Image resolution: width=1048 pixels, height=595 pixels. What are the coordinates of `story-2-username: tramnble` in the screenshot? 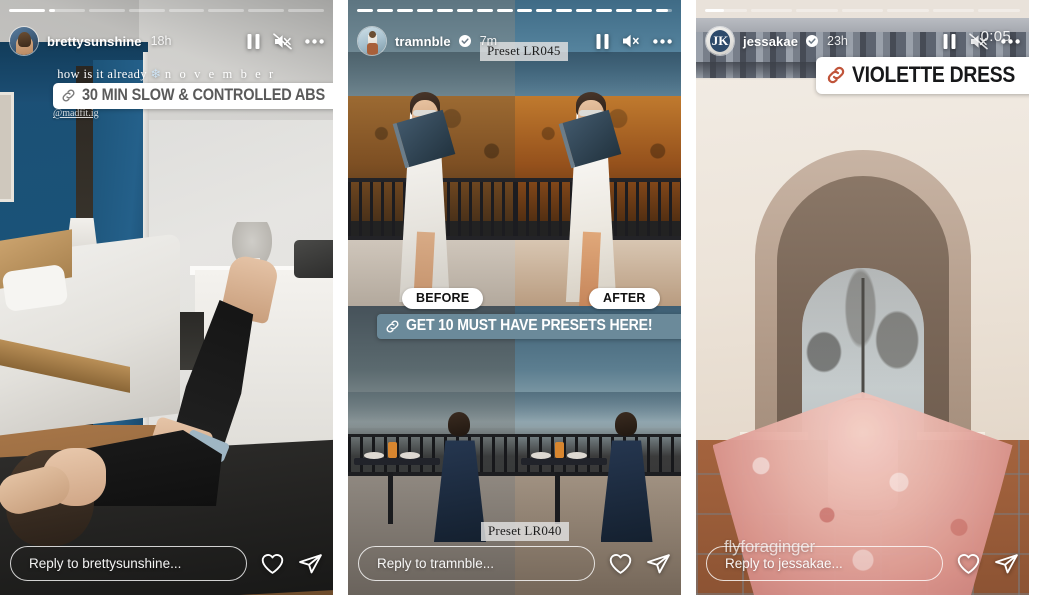 It's located at (423, 41).